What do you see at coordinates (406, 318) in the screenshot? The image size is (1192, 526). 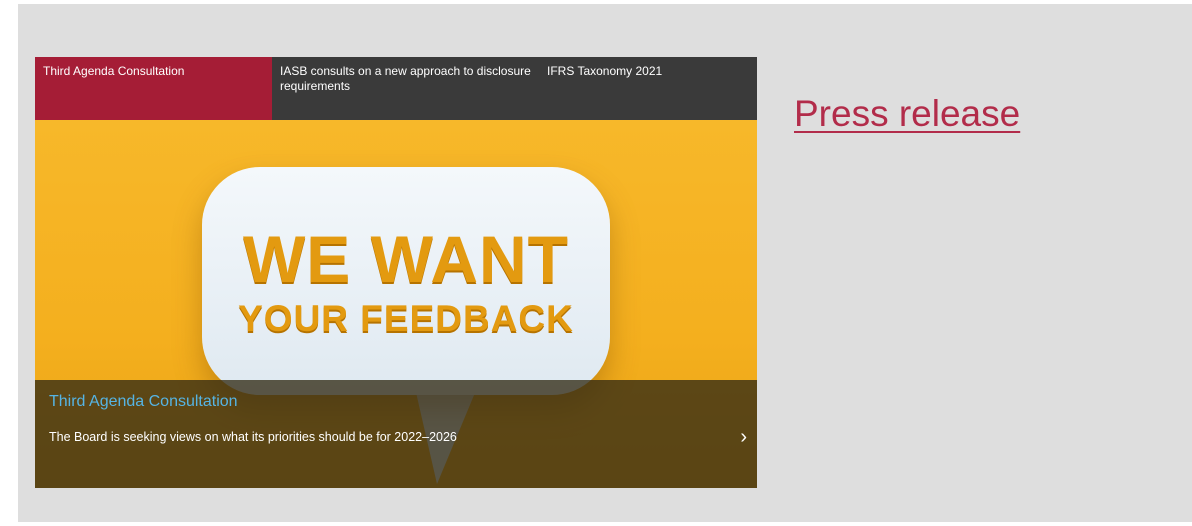 I see `hero-headline-line2: YOUR FEEDBACK` at bounding box center [406, 318].